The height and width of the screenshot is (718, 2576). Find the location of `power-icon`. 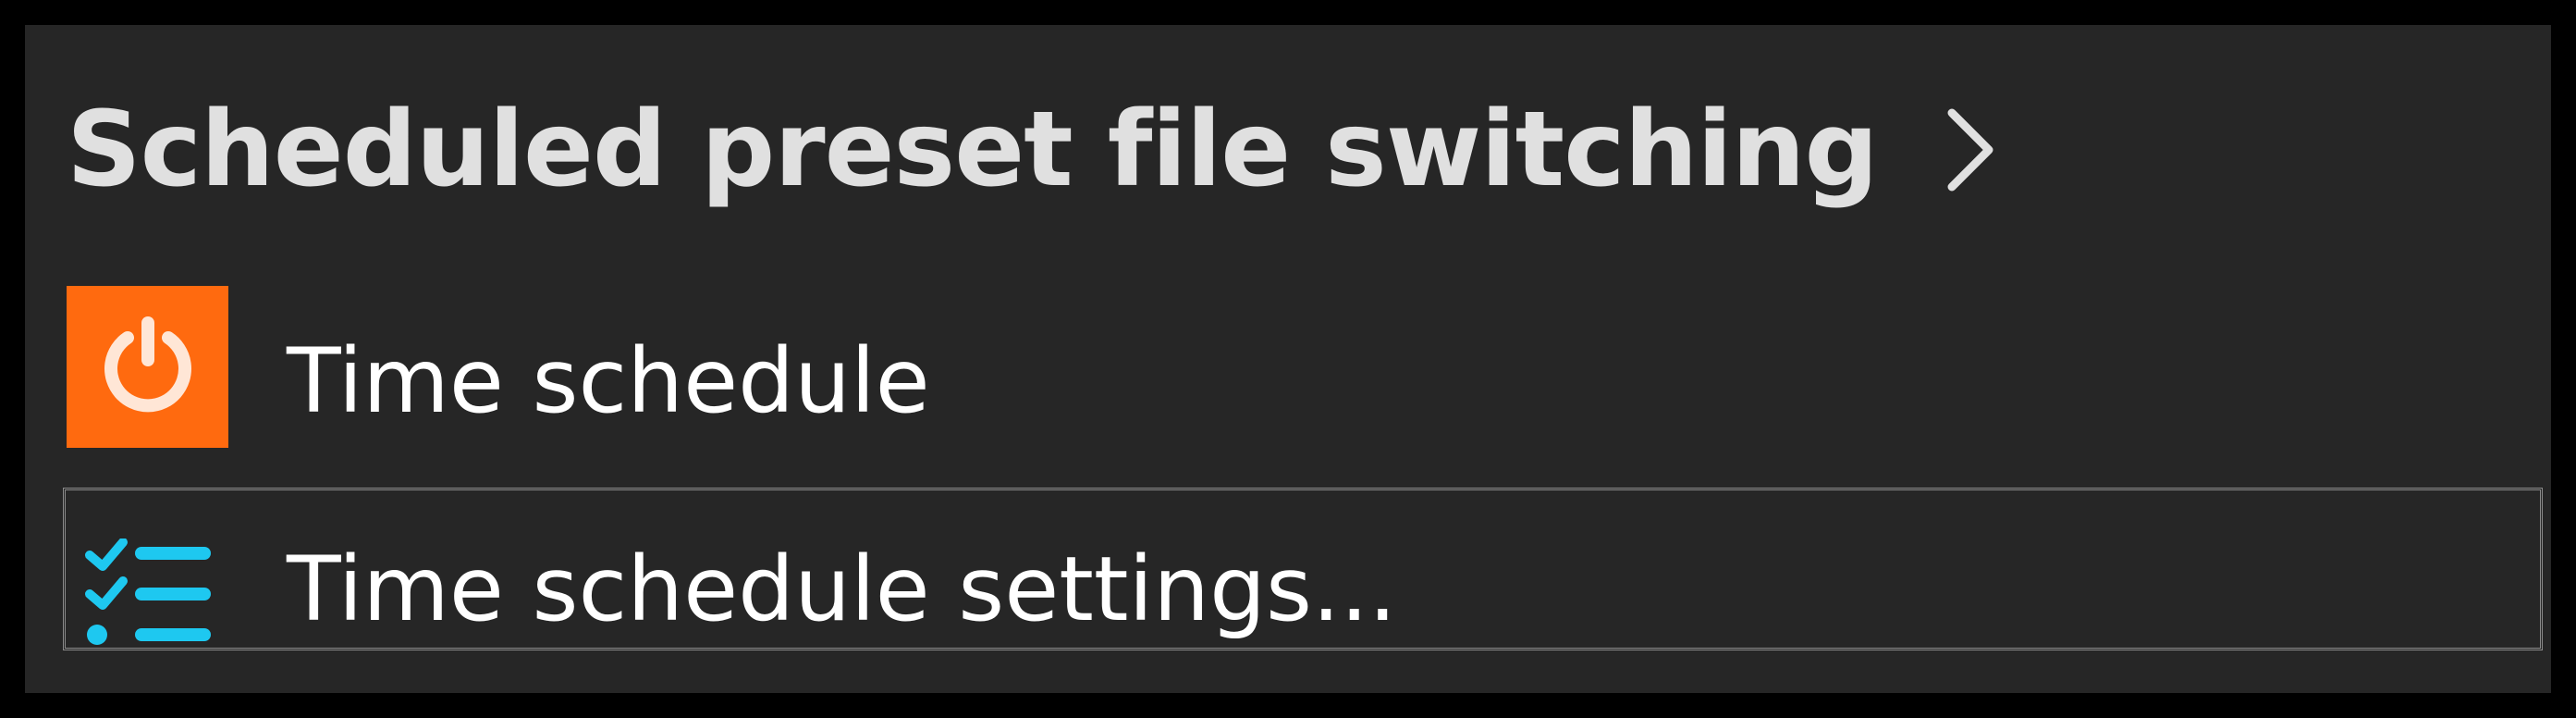

power-icon is located at coordinates (147, 364).